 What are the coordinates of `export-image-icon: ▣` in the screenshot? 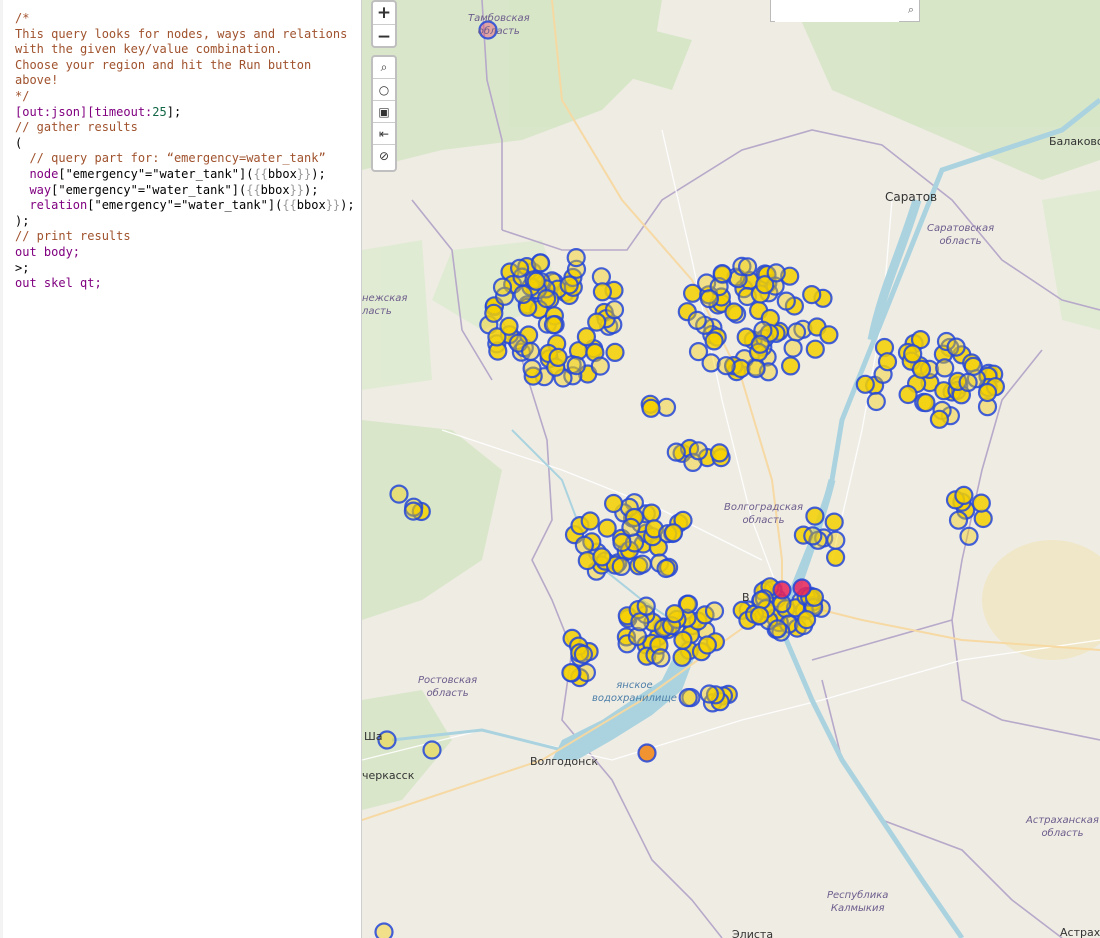 It's located at (384, 112).